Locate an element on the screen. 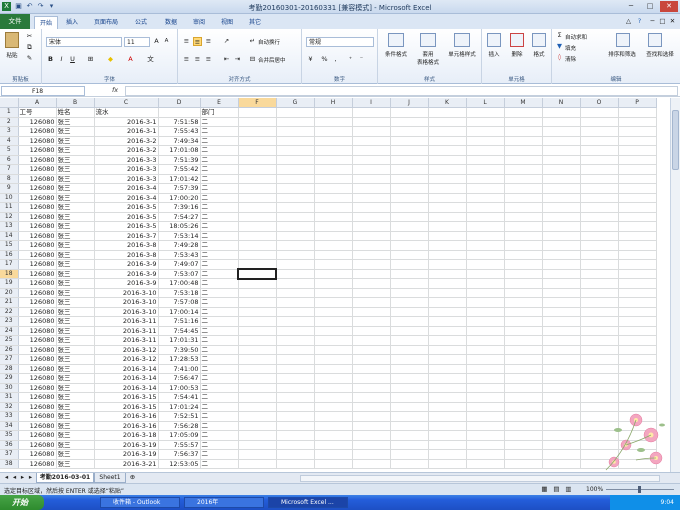 The height and width of the screenshot is (510, 680). format-painter-icon: ✎ is located at coordinates (29, 58).